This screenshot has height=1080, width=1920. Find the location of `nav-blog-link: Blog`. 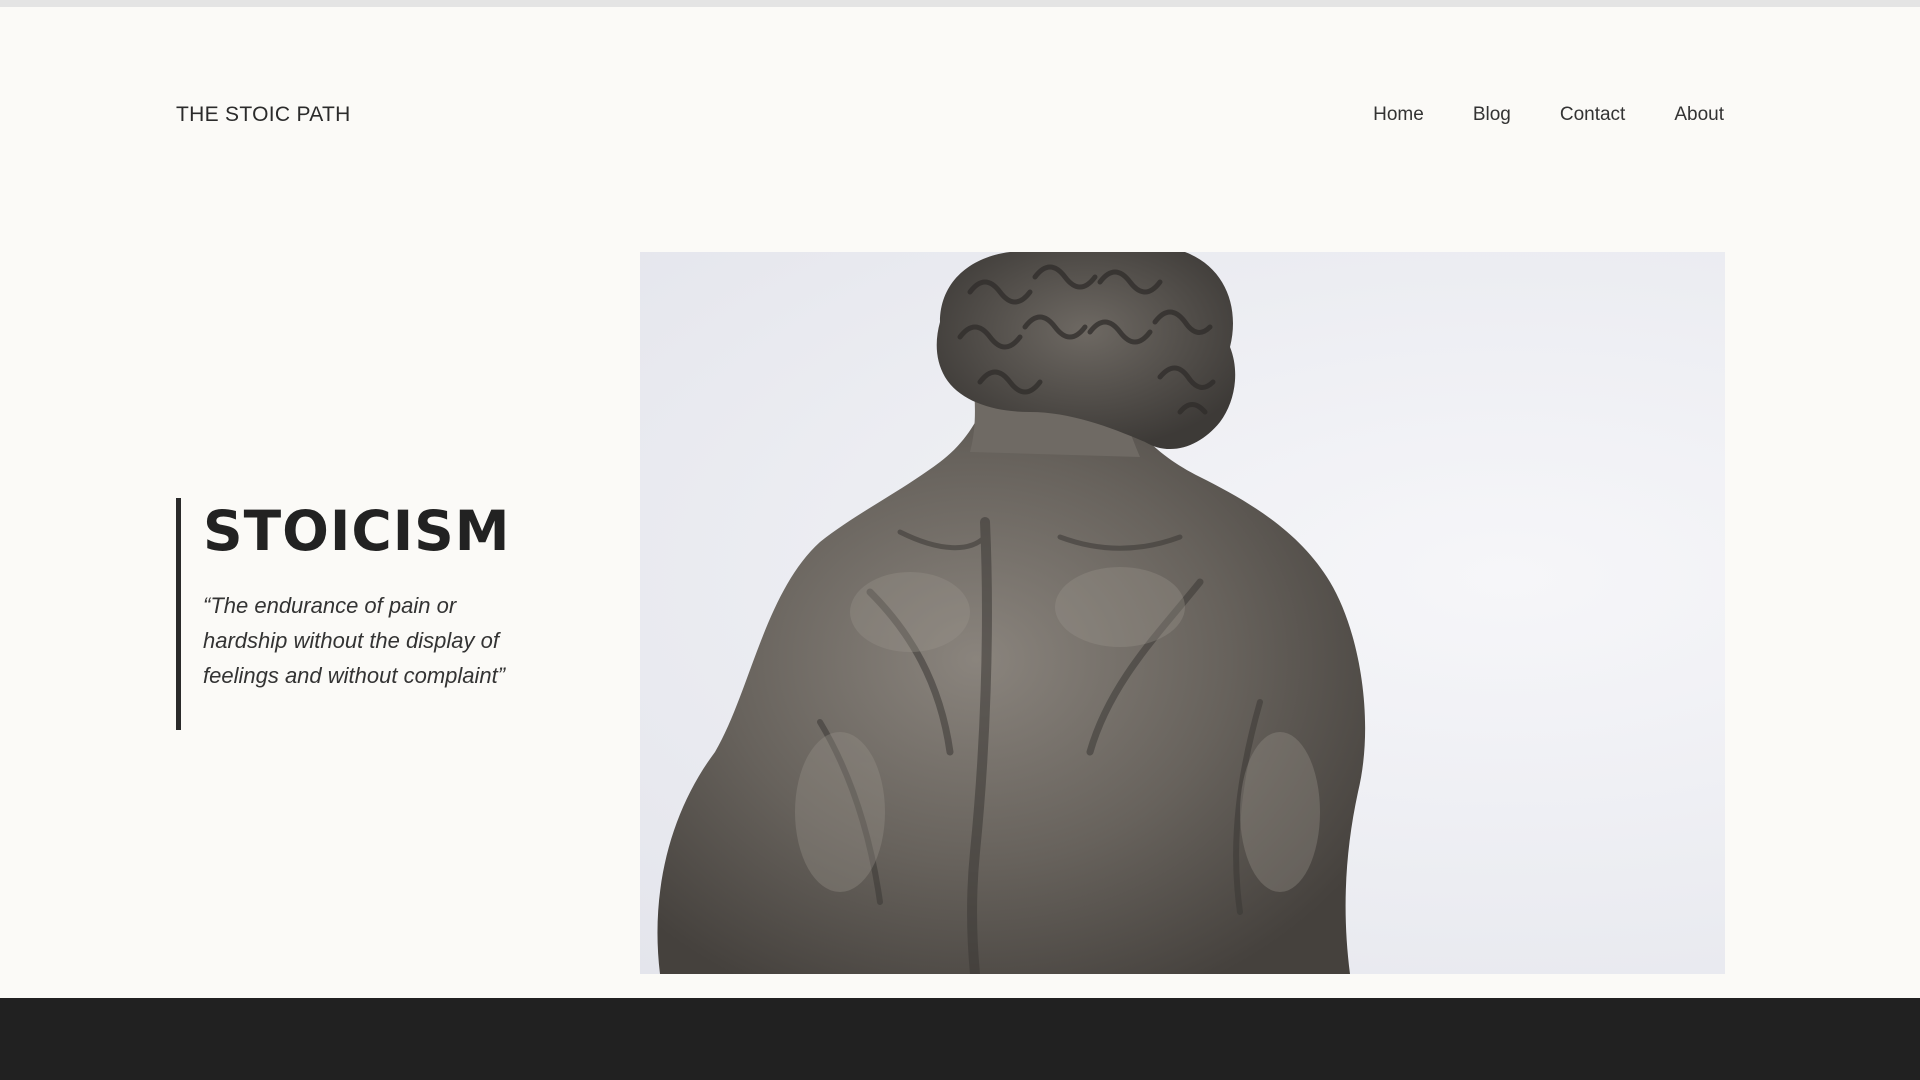

nav-blog-link: Blog is located at coordinates (1492, 115).